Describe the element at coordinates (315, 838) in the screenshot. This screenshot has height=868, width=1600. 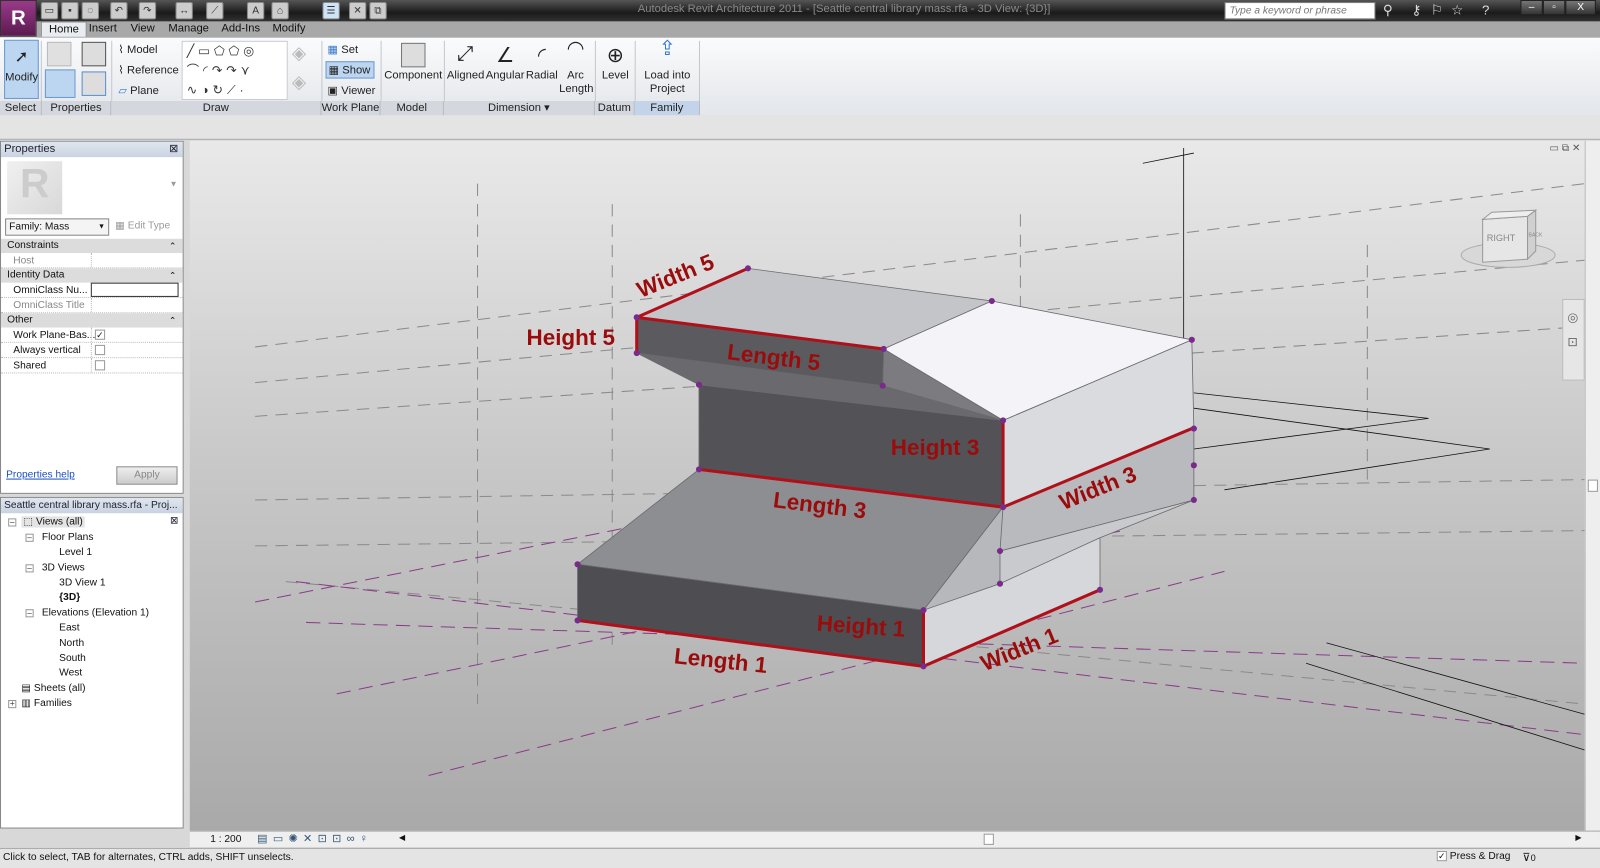
I see `view-control-icons: ▤▭✺✕⊡⊡∞♀` at that location.